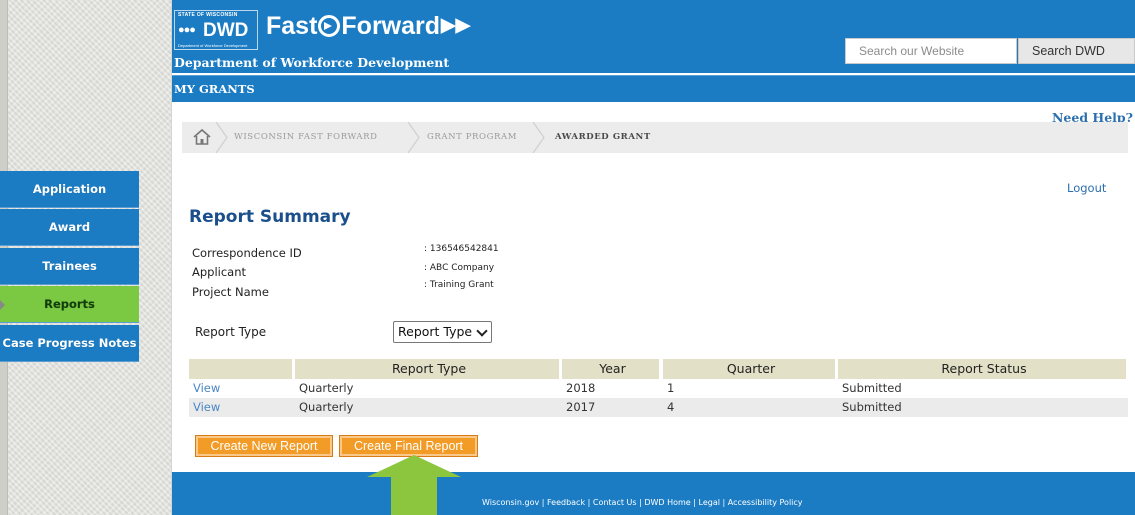 The image size is (1135, 515). Describe the element at coordinates (226, 30) in the screenshot. I see `logo-dwd-text: DWD` at that location.